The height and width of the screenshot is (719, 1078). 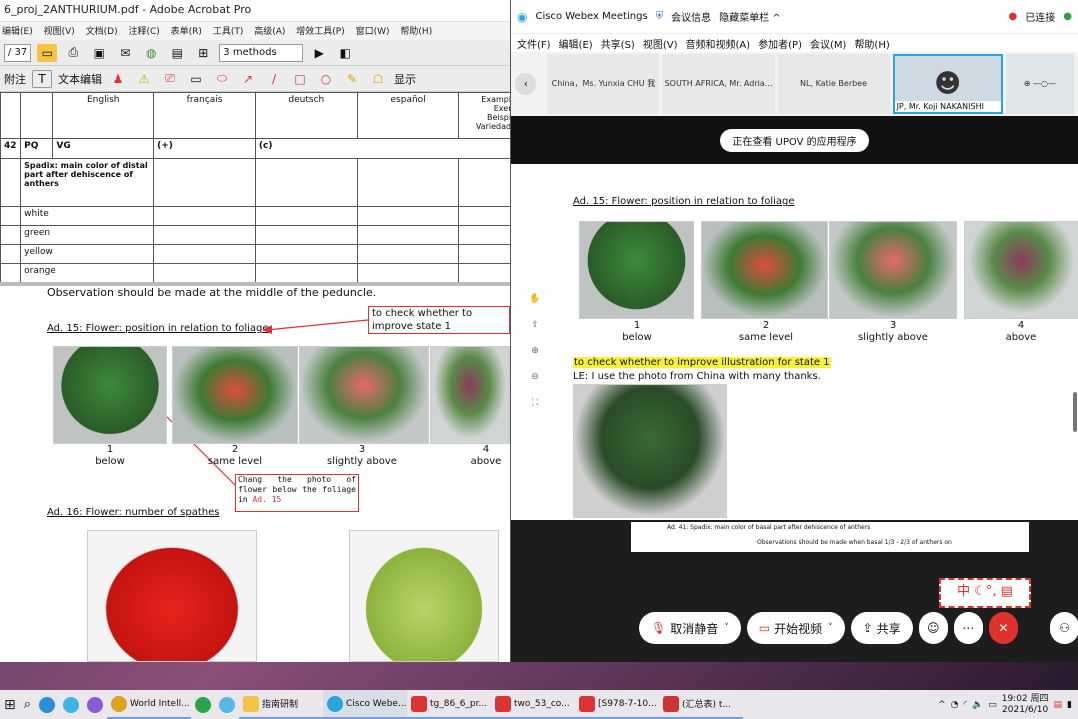 I want to click on share-button: ⇪ 共享, so click(x=881, y=628).